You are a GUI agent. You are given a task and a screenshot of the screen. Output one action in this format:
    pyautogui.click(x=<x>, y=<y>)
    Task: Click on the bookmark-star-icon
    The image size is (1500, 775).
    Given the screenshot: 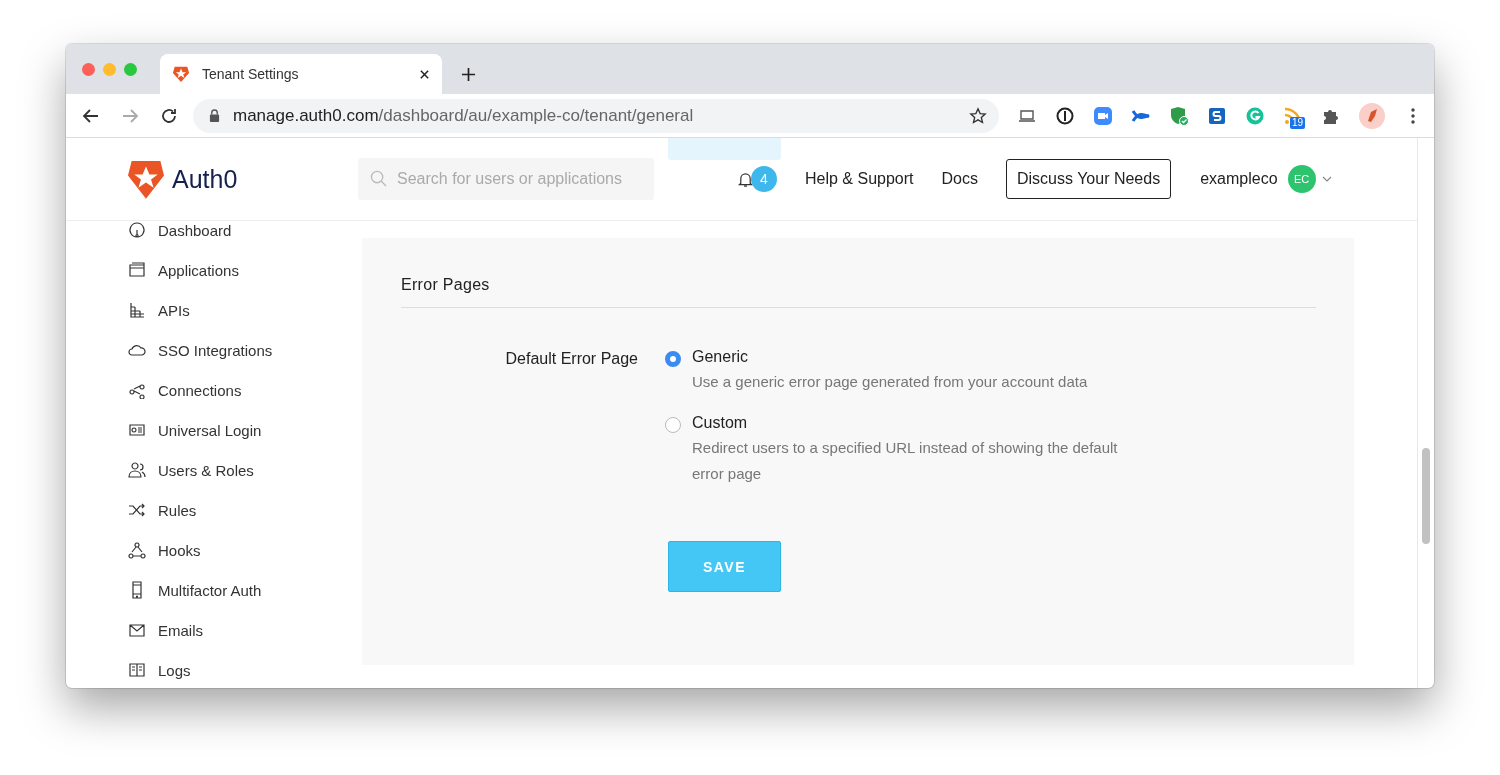 What is the action you would take?
    pyautogui.click(x=978, y=115)
    